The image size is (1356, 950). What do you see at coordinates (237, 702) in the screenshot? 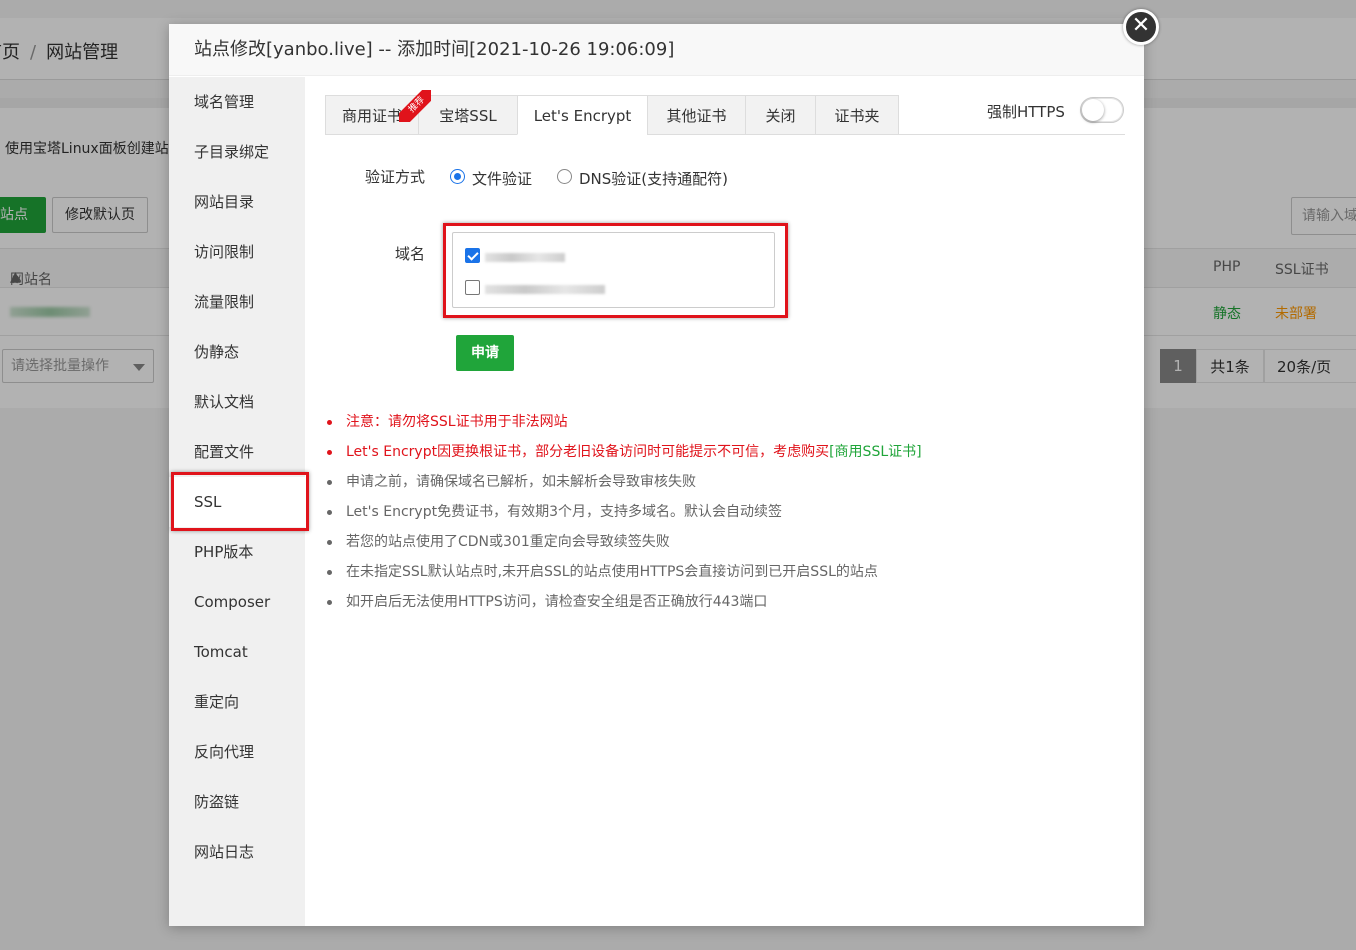
I see `sidebar-item-redirect: 重定向` at bounding box center [237, 702].